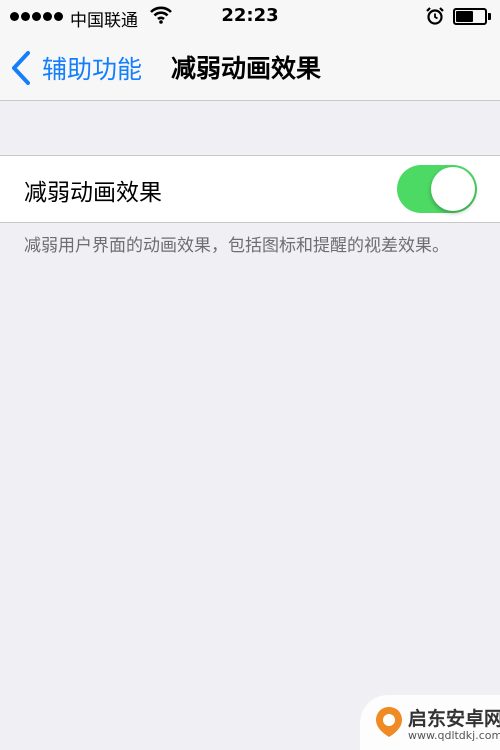 Image resolution: width=500 pixels, height=750 pixels. What do you see at coordinates (435, 18) in the screenshot?
I see `alarm-icon` at bounding box center [435, 18].